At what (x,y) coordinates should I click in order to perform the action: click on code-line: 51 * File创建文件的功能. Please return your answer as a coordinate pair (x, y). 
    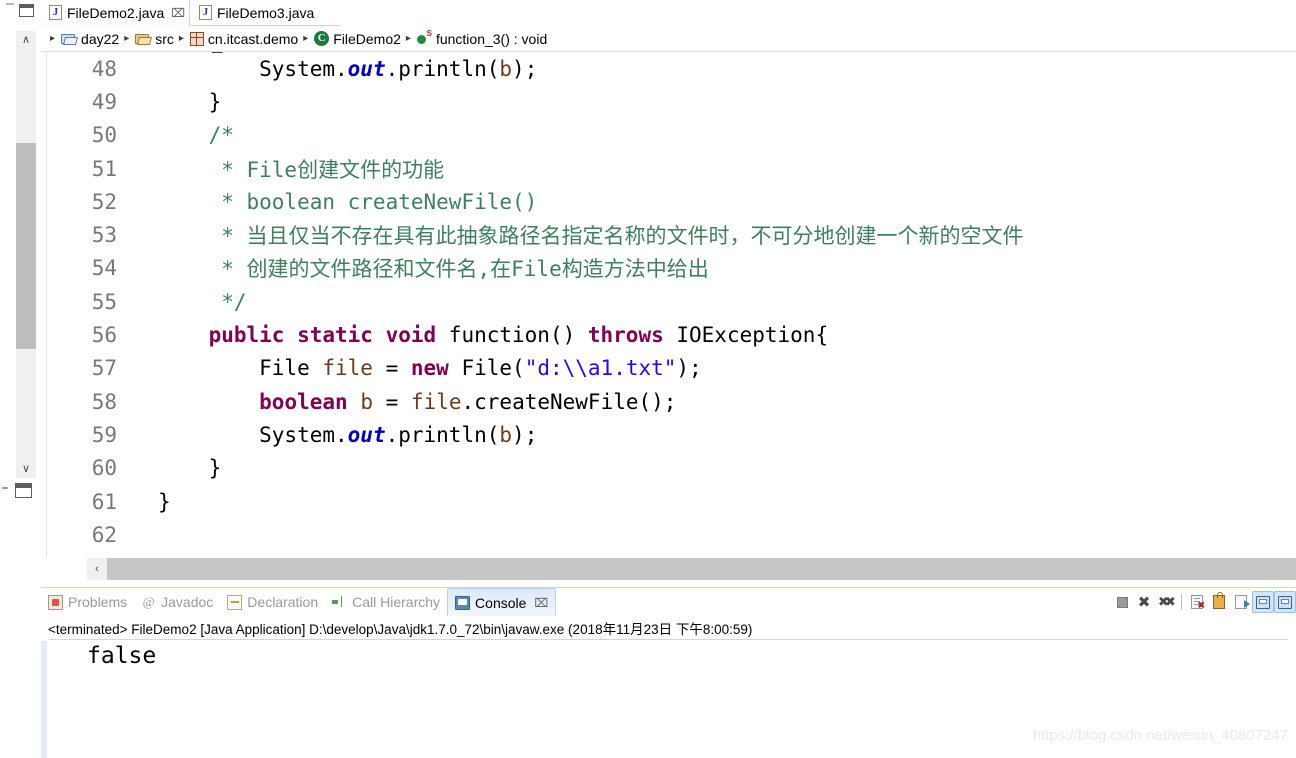
    Looking at the image, I should click on (668, 168).